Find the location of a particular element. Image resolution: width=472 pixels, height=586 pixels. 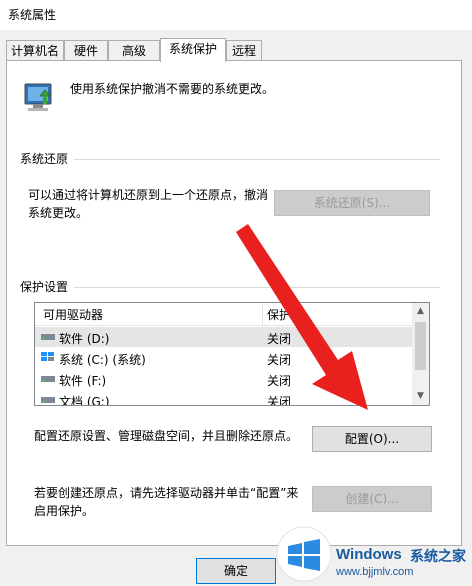

tab-hardware: 硬件 is located at coordinates (86, 50).